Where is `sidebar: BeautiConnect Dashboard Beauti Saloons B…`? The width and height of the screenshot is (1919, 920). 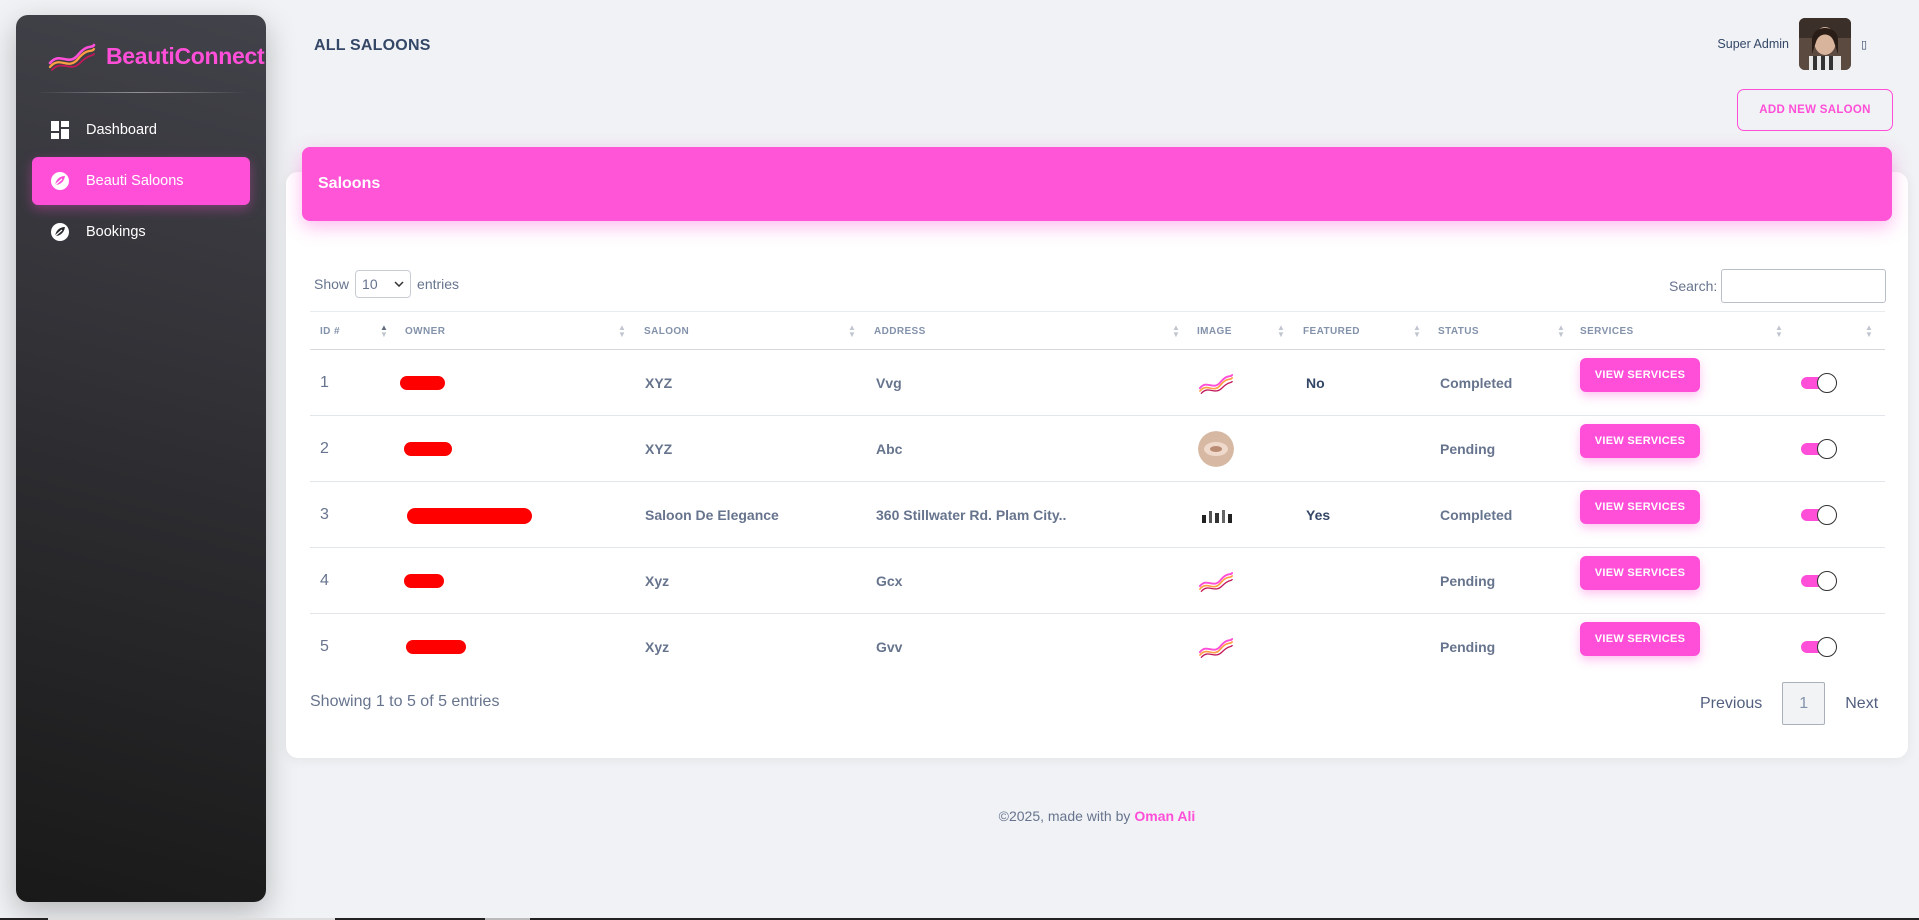 sidebar: BeautiConnect Dashboard Beauti Saloons B… is located at coordinates (141, 458).